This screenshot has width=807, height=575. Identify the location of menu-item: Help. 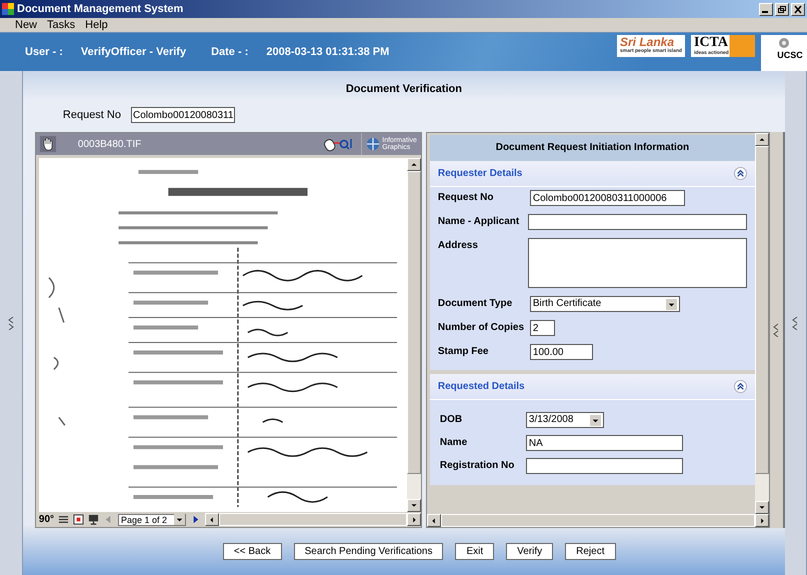
(96, 25).